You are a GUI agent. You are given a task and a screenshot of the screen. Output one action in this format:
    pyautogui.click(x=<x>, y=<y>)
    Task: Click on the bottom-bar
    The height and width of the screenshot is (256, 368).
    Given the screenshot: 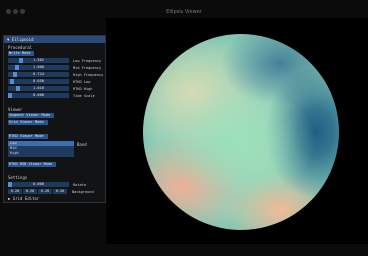 What is the action you would take?
    pyautogui.click(x=184, y=250)
    